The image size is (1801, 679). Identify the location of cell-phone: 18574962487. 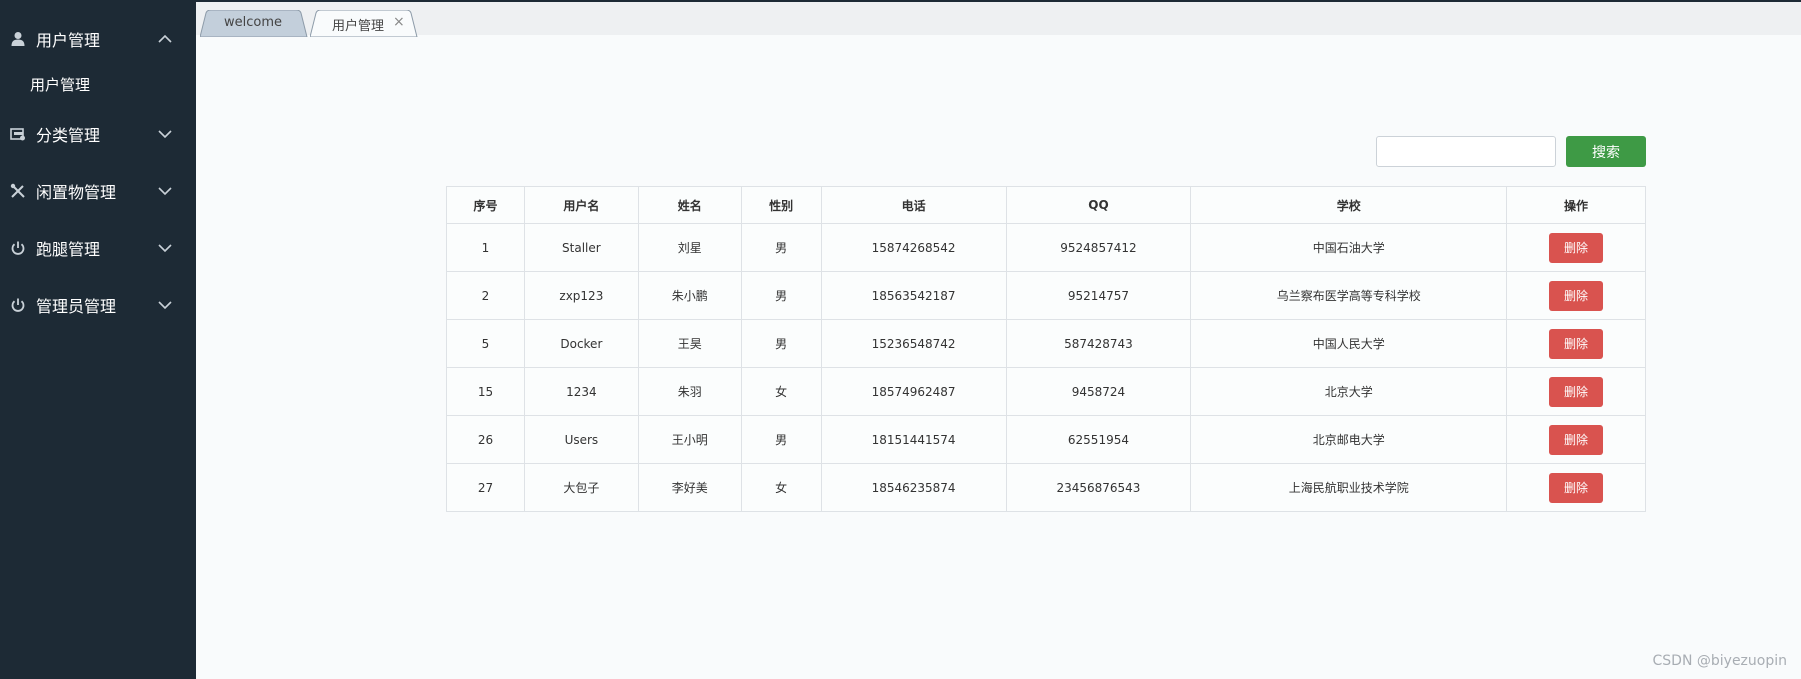
(913, 391).